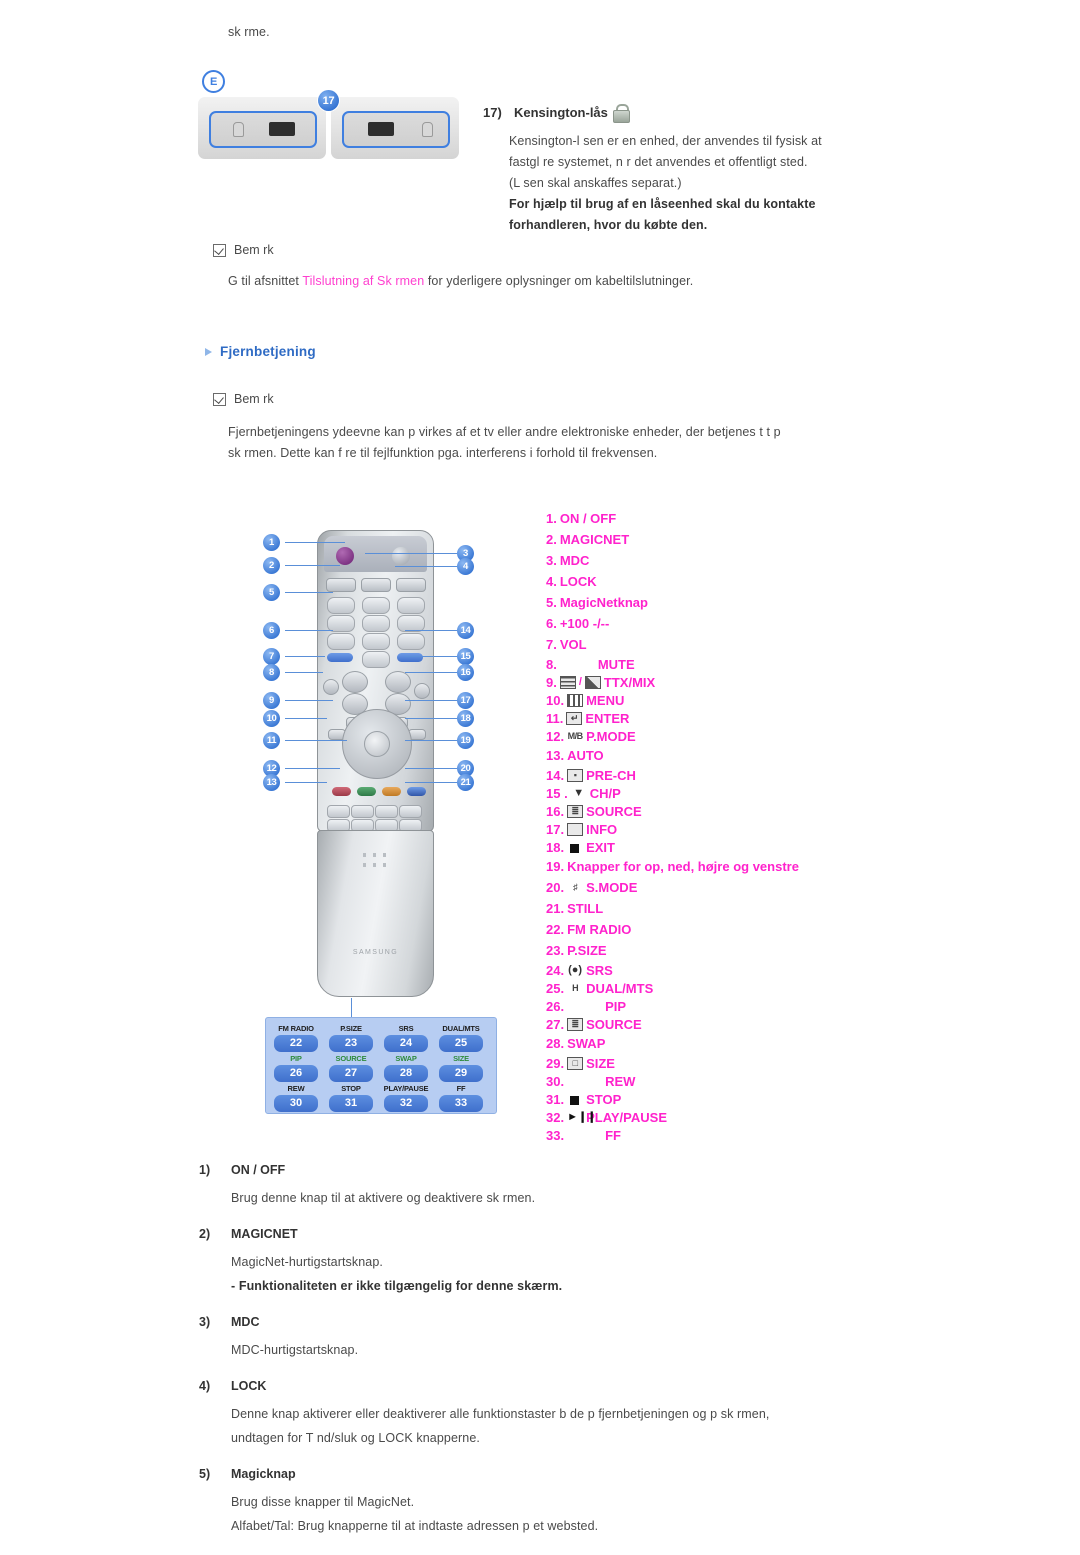  Describe the element at coordinates (696, 1024) in the screenshot. I see `legend-item-27: 27. ≣ SOURCE` at that location.